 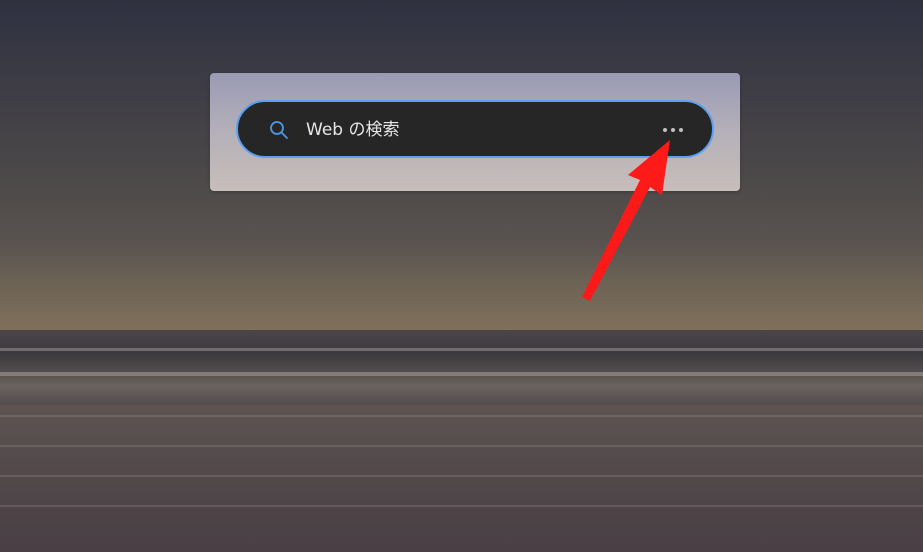 I want to click on red-arrow-annotation, so click(x=626, y=220).